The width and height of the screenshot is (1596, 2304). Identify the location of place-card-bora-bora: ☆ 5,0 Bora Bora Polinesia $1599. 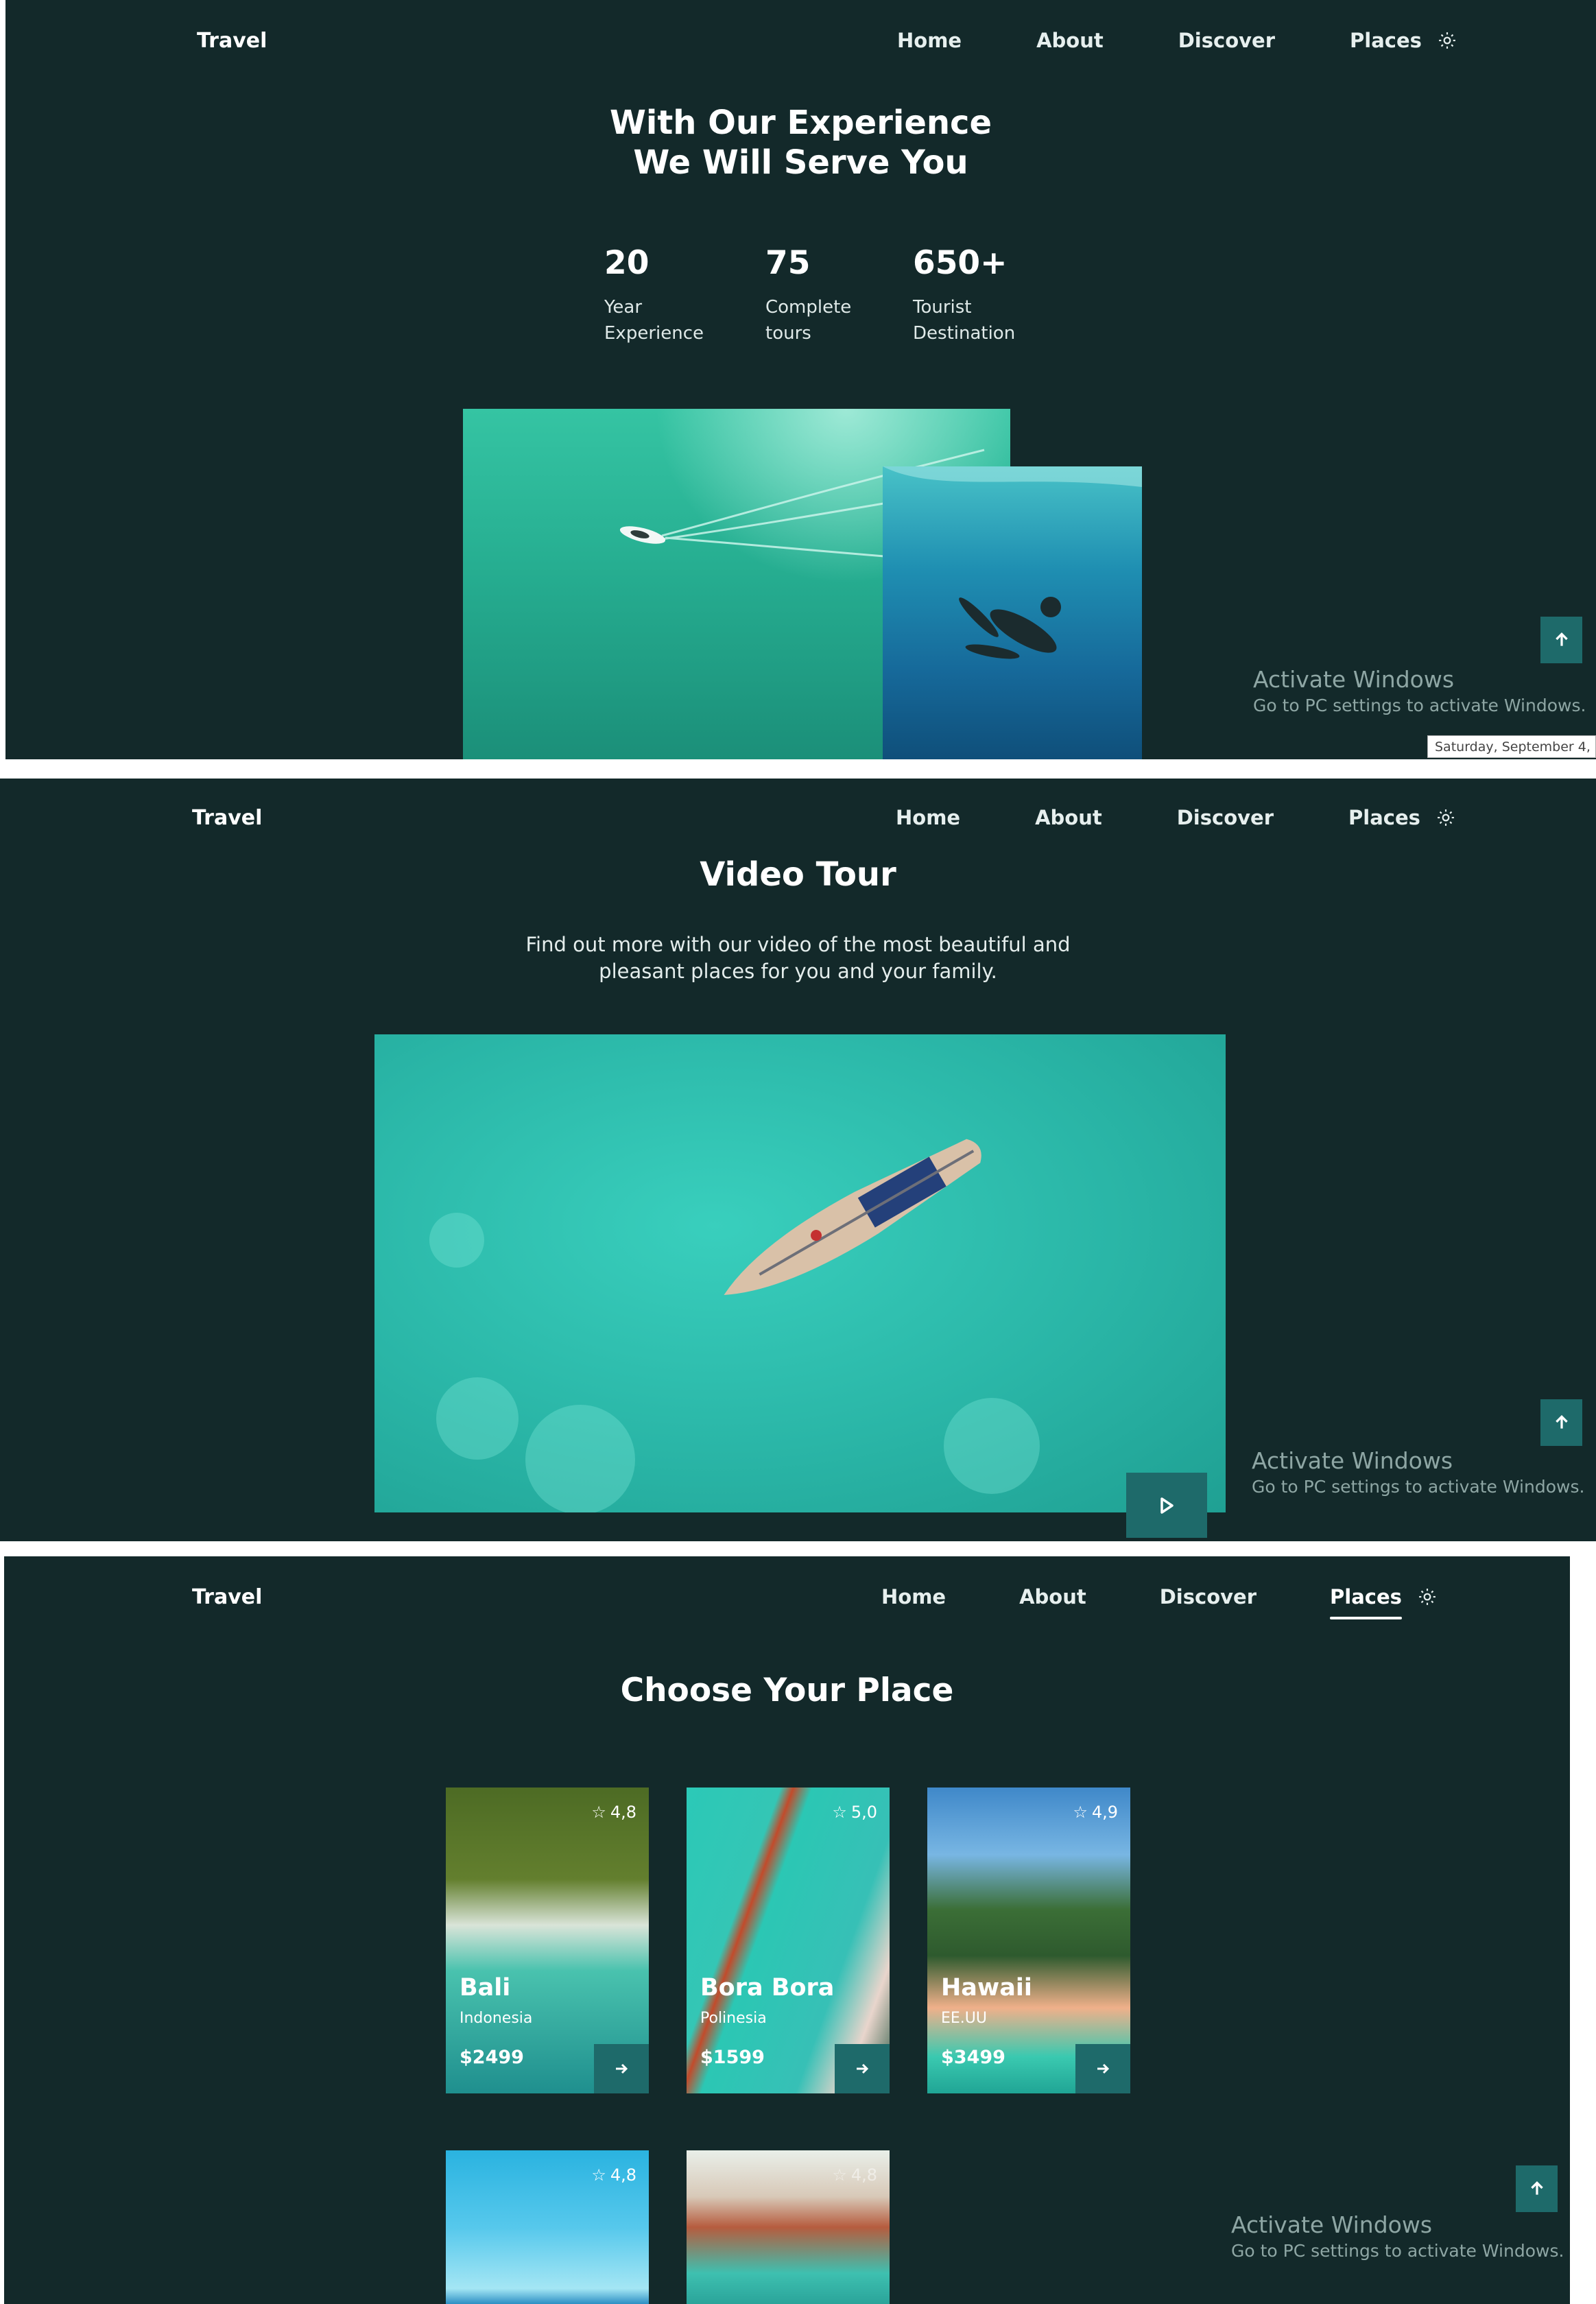
(789, 1940).